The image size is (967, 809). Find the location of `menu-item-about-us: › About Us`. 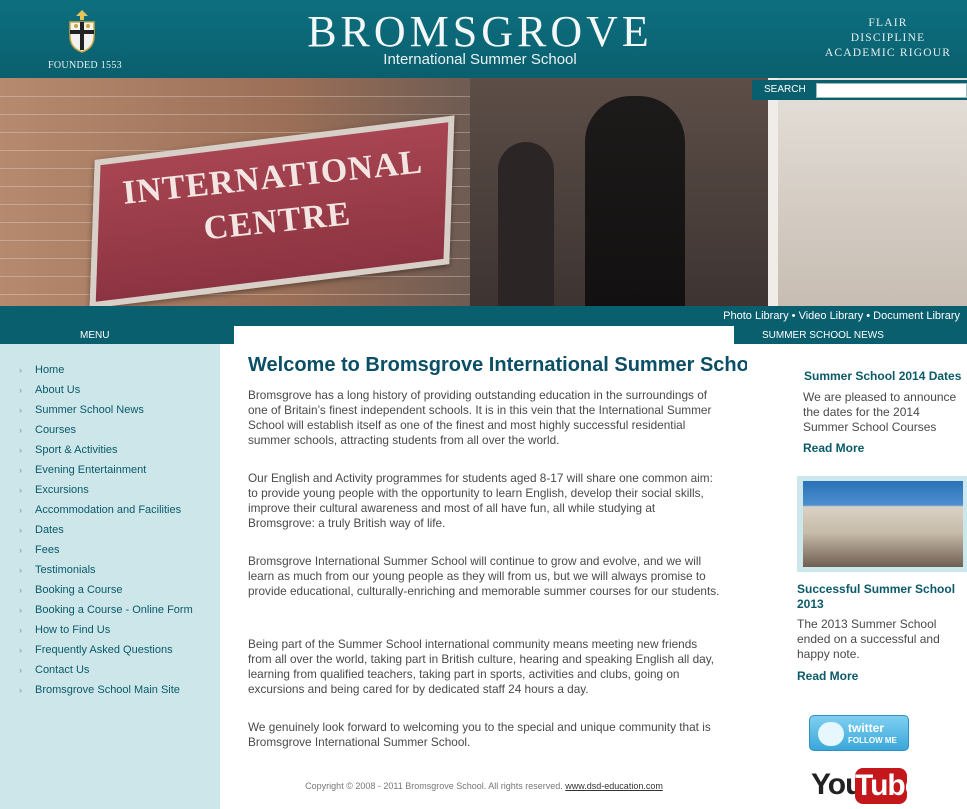

menu-item-about-us: › About Us is located at coordinates (110, 392).